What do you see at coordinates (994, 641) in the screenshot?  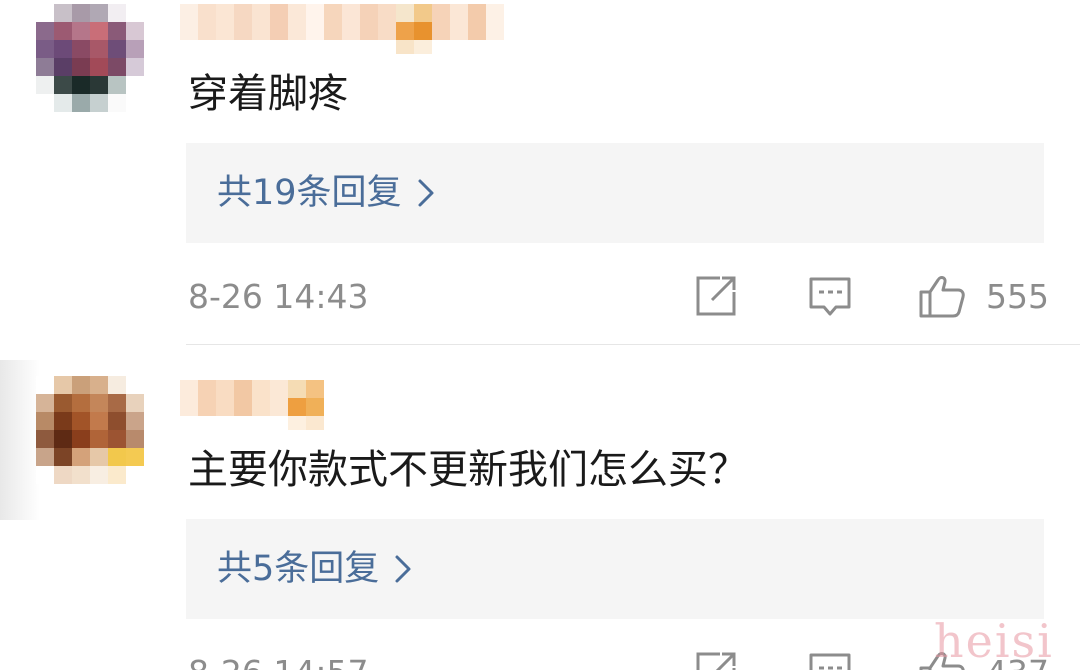 I see `watermark: heisi` at bounding box center [994, 641].